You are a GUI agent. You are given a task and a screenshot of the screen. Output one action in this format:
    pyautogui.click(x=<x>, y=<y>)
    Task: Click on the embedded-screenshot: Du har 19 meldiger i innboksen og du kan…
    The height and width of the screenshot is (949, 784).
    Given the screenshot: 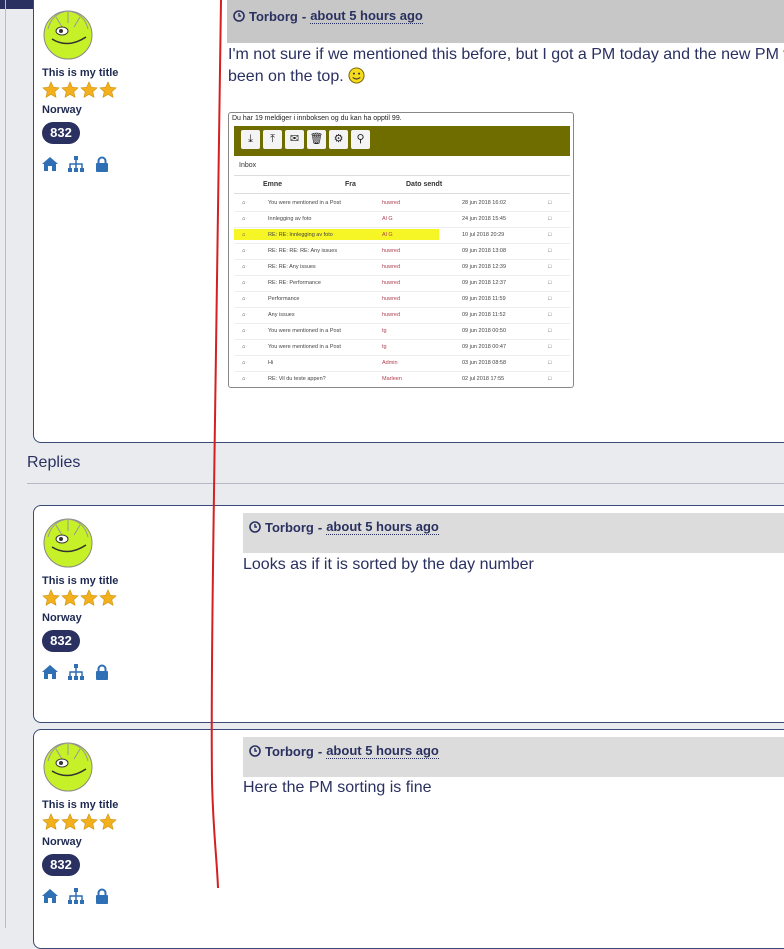 What is the action you would take?
    pyautogui.click(x=401, y=250)
    